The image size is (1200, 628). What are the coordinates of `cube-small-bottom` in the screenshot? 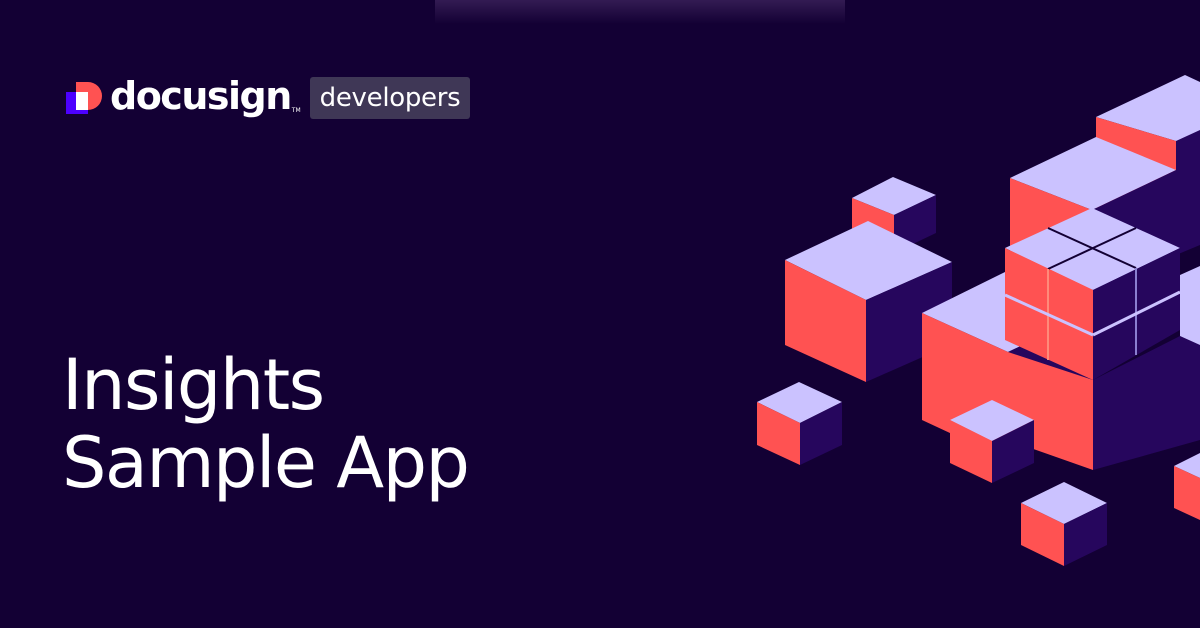 It's located at (1064, 524).